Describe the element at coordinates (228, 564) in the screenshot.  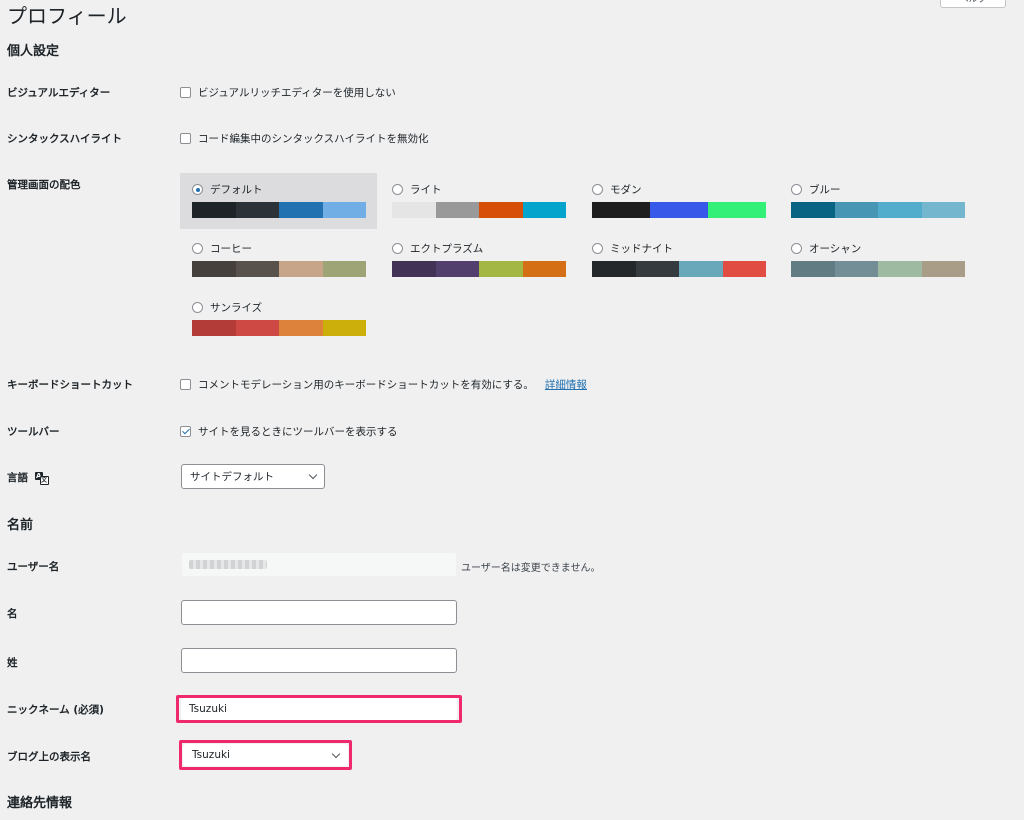
I see `username-blurred-value` at that location.